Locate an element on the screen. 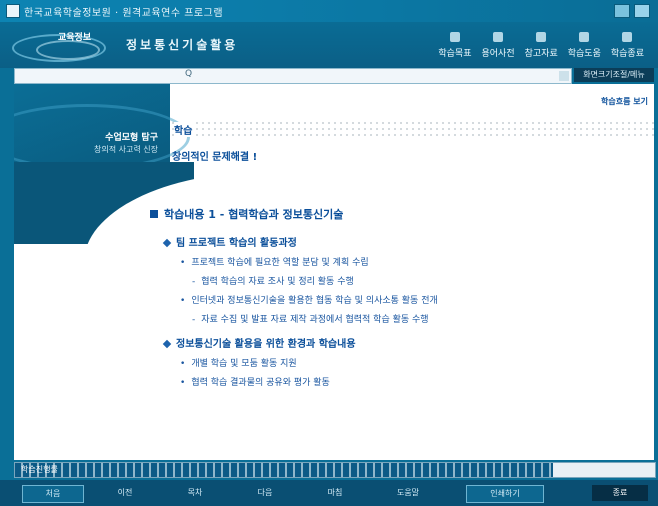  toc-button: 목차 is located at coordinates (195, 493).